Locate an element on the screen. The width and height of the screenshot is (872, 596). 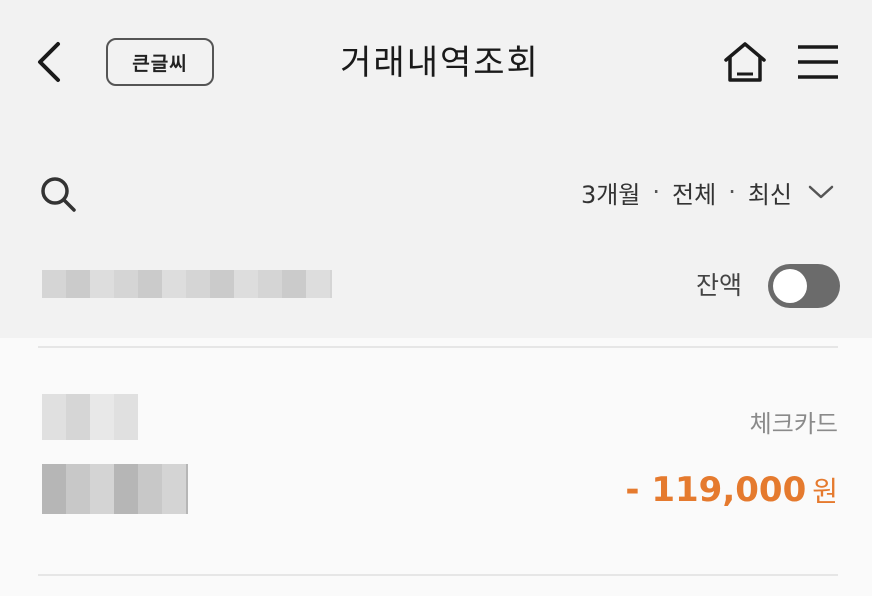
account-info-redacted is located at coordinates (187, 284).